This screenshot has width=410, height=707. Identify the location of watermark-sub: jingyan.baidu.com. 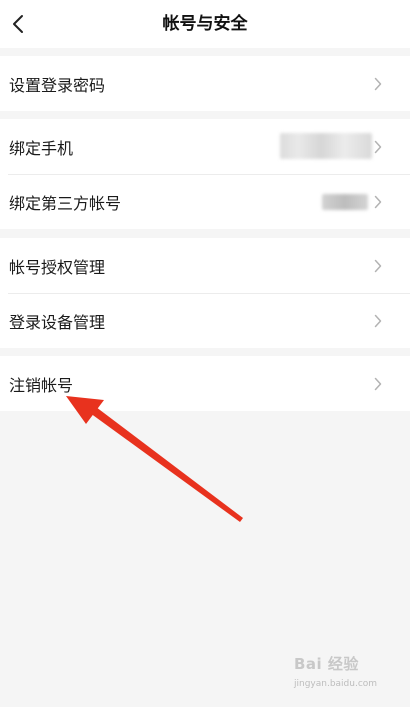
(336, 684).